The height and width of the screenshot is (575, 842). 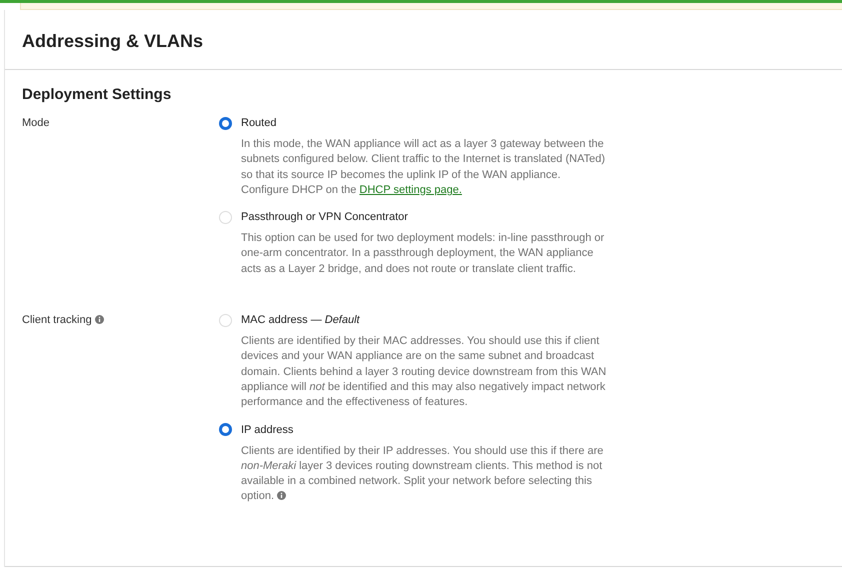 I want to click on option-description: Clients are identified by their IP addresses. You should use this if there are non-Meraki layer 3 devices routing downstream clients. This method is not available in a combined network. Split your network before selecting this option., so click(x=422, y=474).